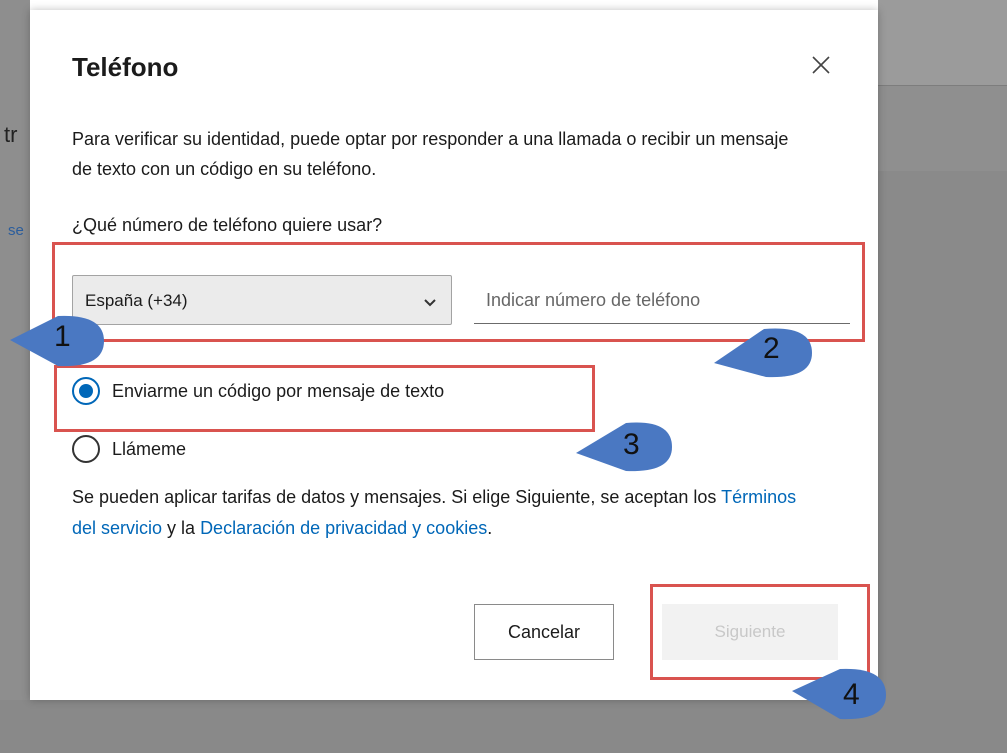 The image size is (1007, 753). Describe the element at coordinates (490, 528) in the screenshot. I see `terms-suffix: .` at that location.